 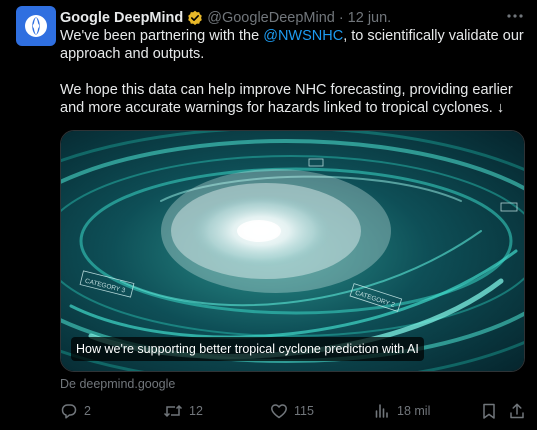 I want to click on reply-count: 2, so click(x=87, y=411).